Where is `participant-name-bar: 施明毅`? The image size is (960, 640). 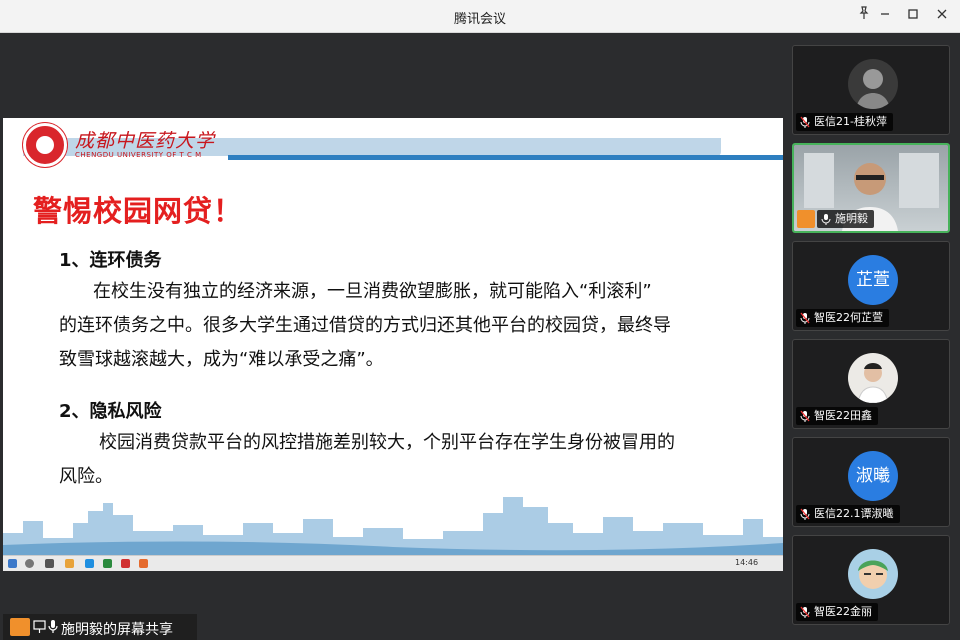
participant-name-bar: 施明毅 is located at coordinates (845, 219).